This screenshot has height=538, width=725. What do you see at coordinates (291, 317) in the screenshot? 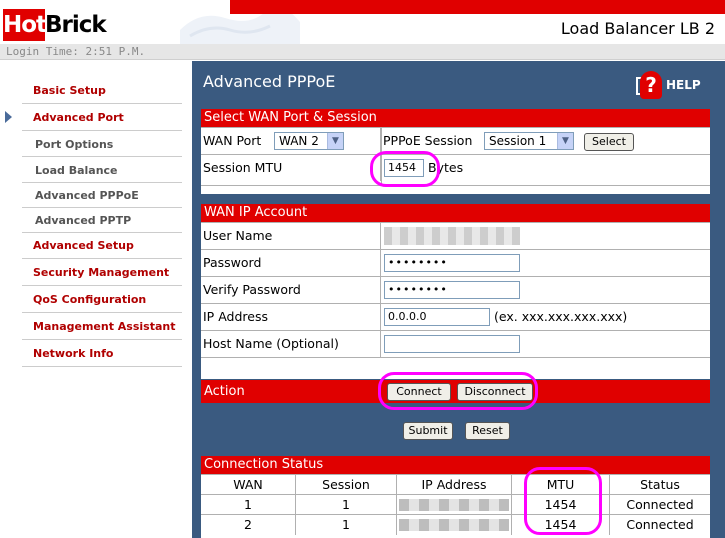
I see `ip-address-label: IP Address` at bounding box center [291, 317].